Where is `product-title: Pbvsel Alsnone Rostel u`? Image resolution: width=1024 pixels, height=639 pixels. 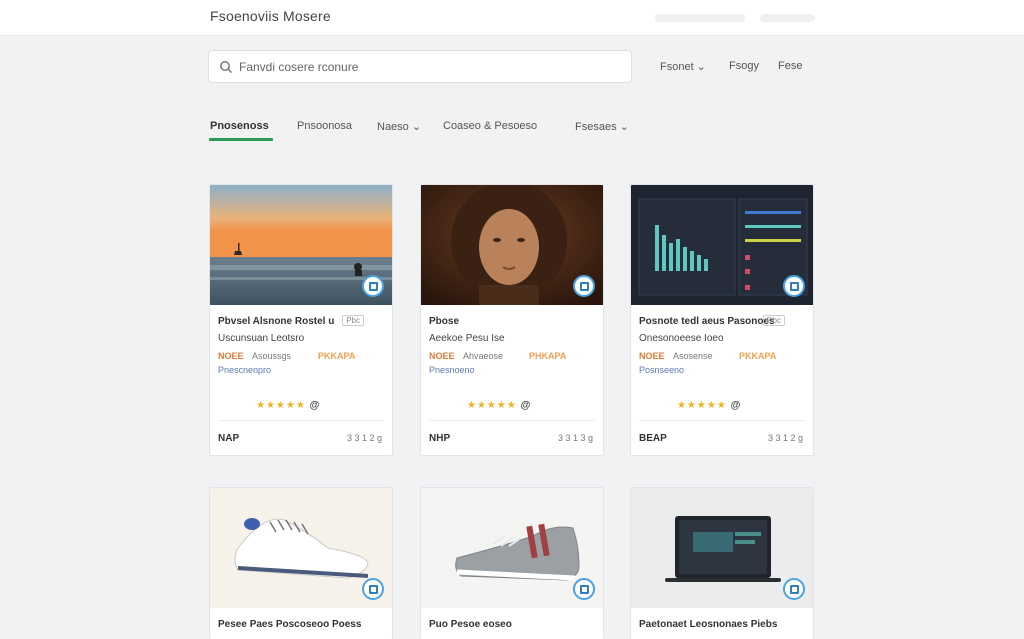
product-title: Pbvsel Alsnone Rostel u is located at coordinates (276, 321).